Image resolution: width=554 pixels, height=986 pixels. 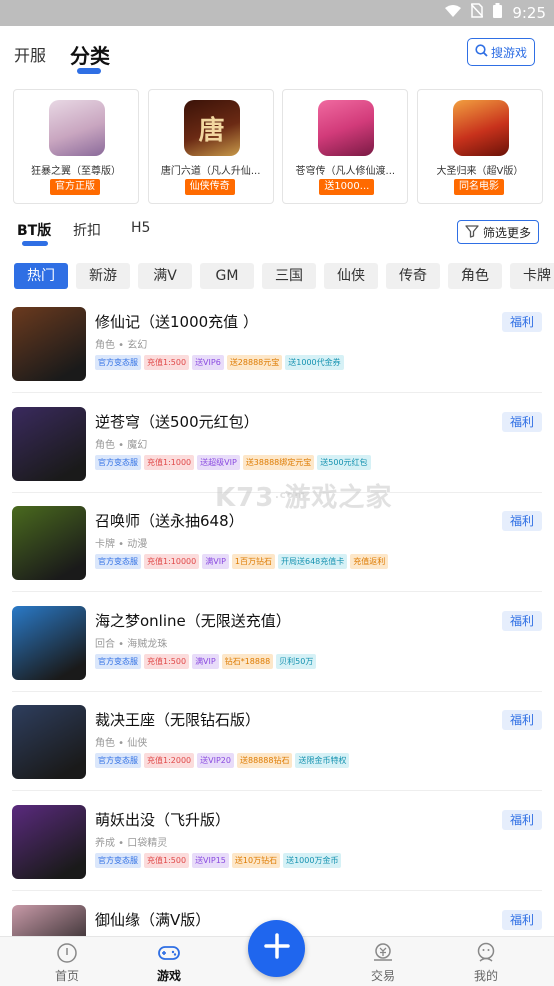 I want to click on game-meta: 卡牌 • 动漫, so click(x=121, y=544).